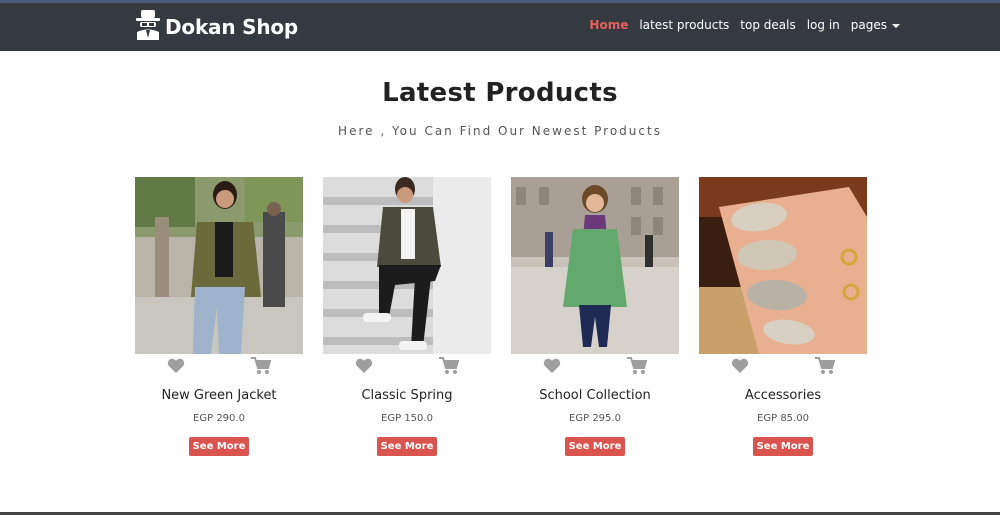  What do you see at coordinates (500, 93) in the screenshot?
I see `page-title: Latest Products` at bounding box center [500, 93].